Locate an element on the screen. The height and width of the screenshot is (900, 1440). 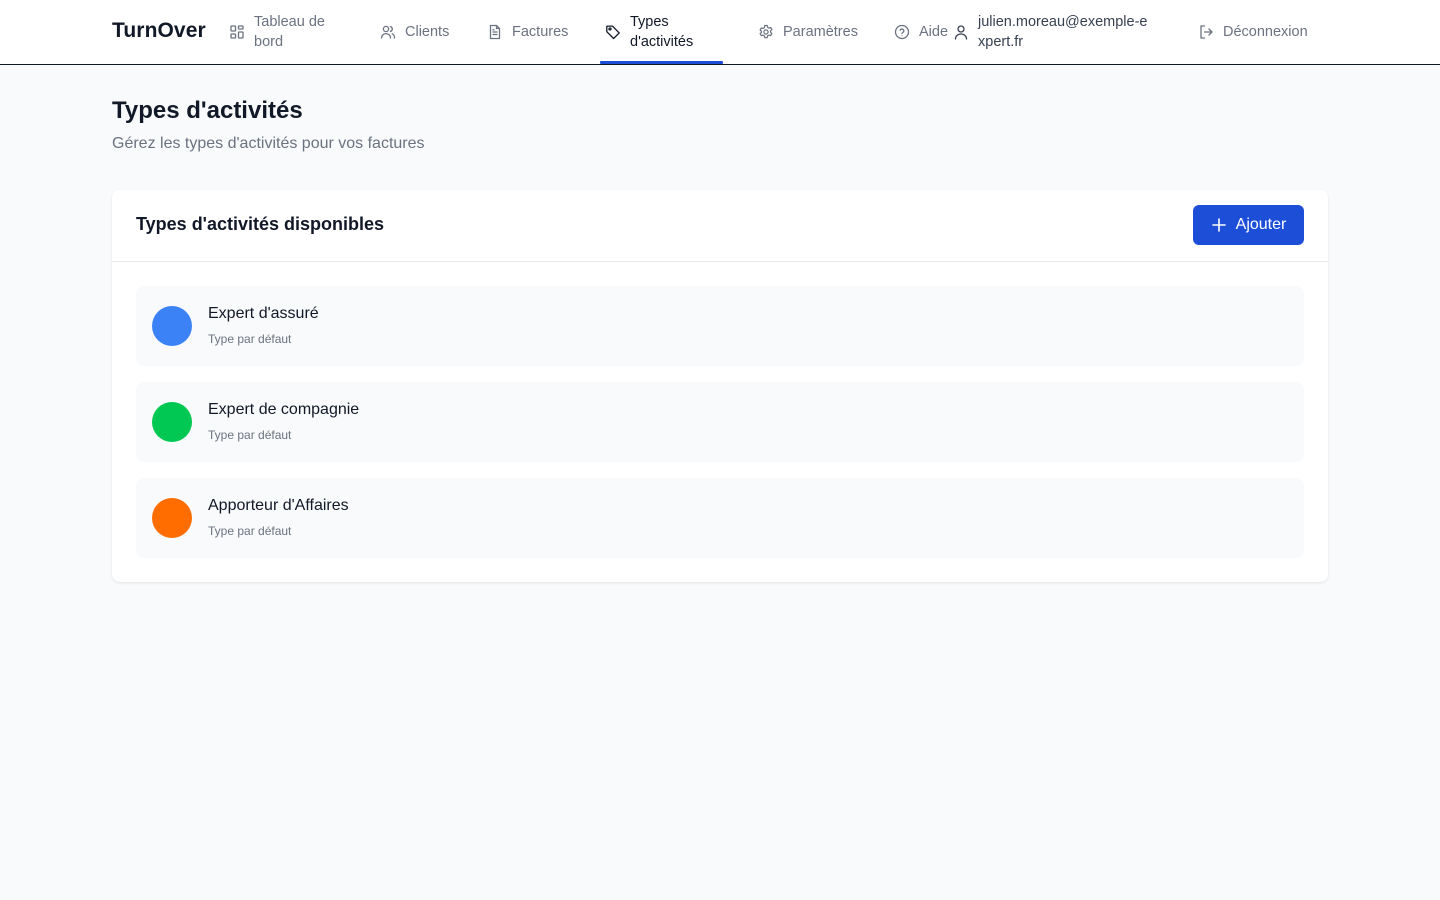
add-button-label: Ajouter is located at coordinates (1261, 224).